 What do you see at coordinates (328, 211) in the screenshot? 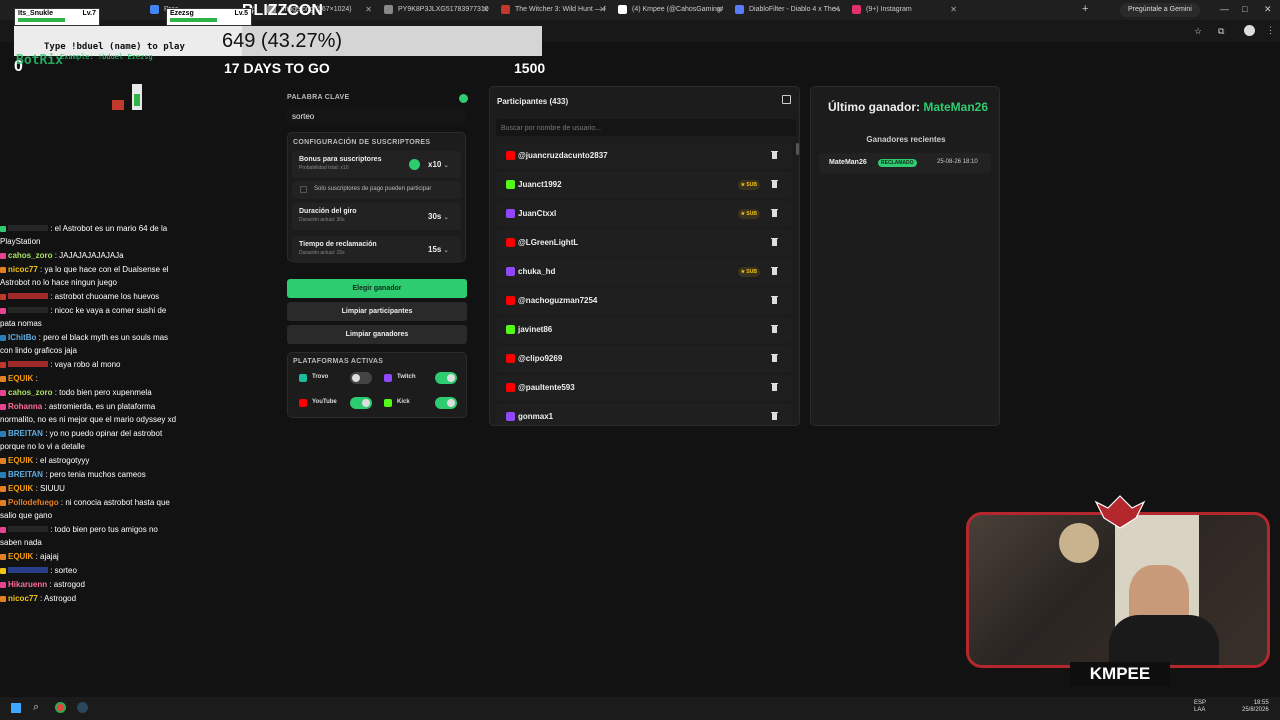
I see `spin-title: Duración del giro` at bounding box center [328, 211].